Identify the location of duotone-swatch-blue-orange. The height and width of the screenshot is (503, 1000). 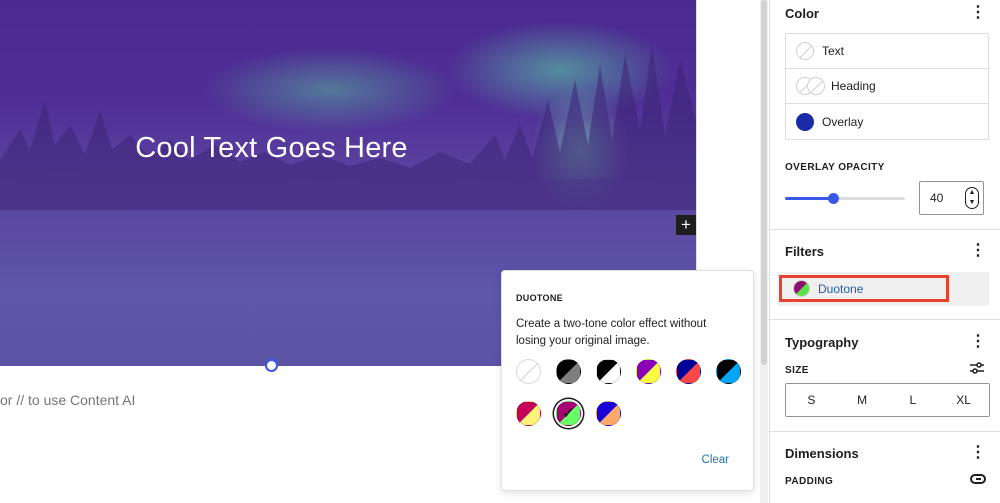
(608, 413).